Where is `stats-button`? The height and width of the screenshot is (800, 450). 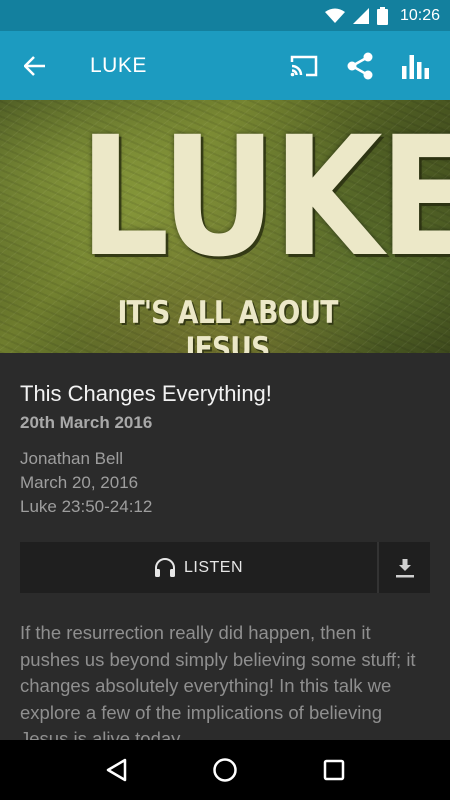 stats-button is located at coordinates (416, 65).